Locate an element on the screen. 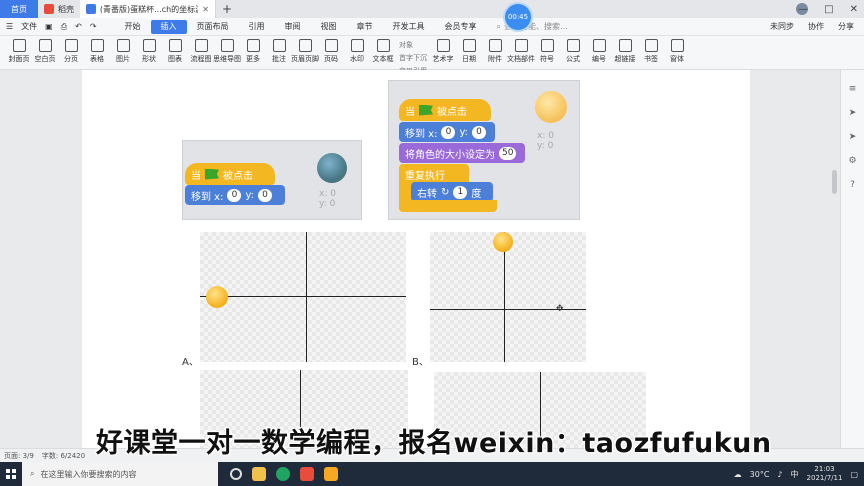  ribbon-button-7: 流程图 is located at coordinates (201, 53).